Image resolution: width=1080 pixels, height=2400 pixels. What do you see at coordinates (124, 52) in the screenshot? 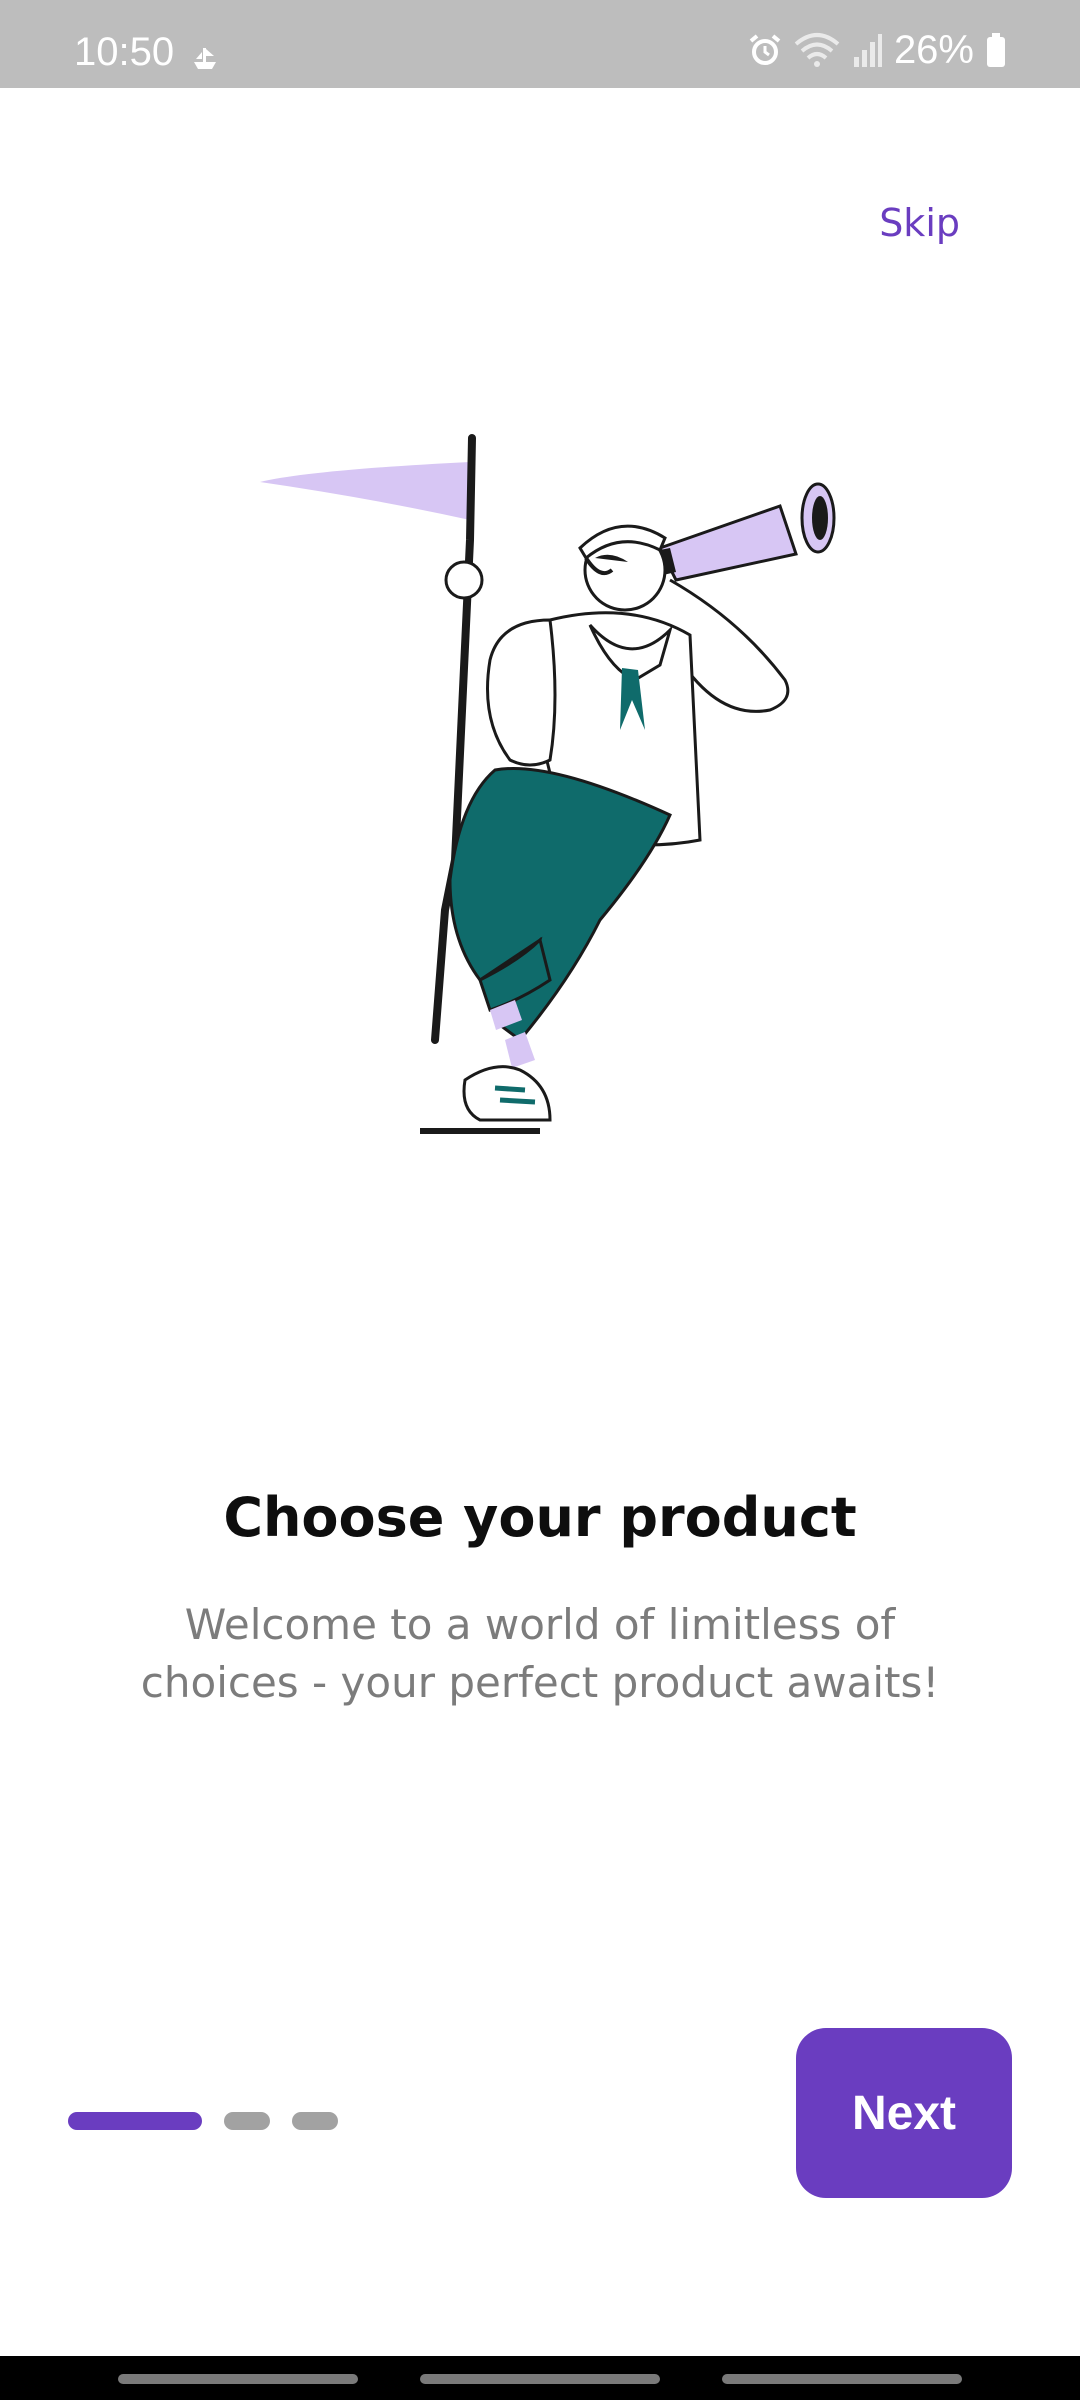
I see `status-time: 10:50` at bounding box center [124, 52].